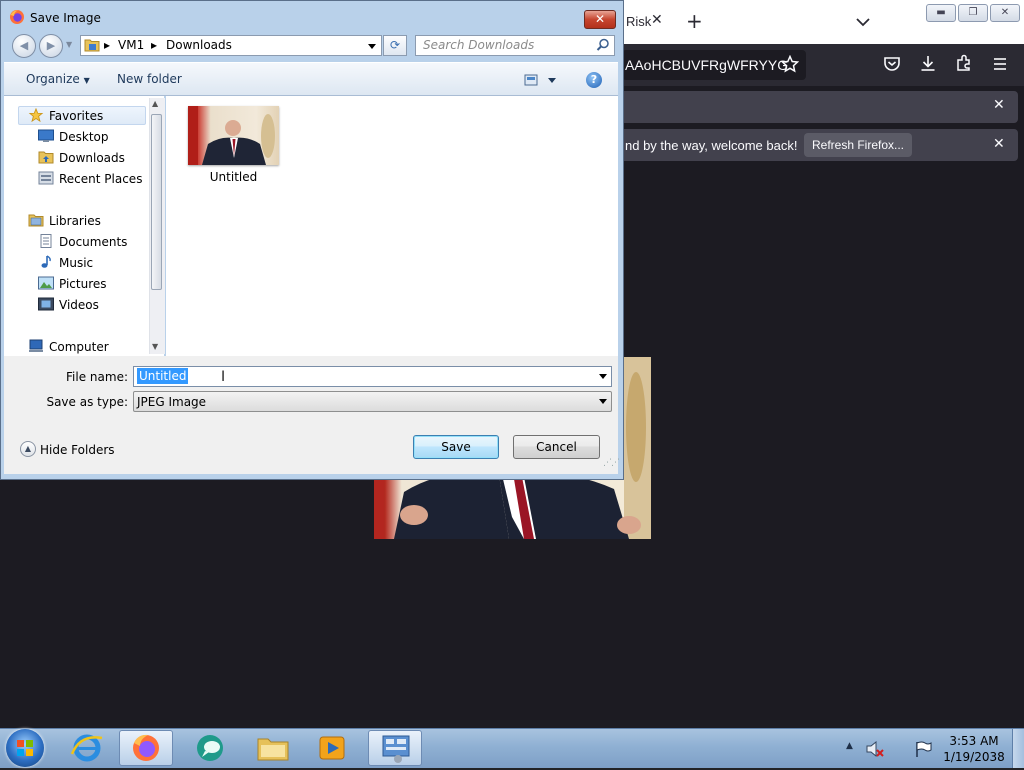  I want to click on recent-pages-chevron-icon: ▼, so click(69, 44).